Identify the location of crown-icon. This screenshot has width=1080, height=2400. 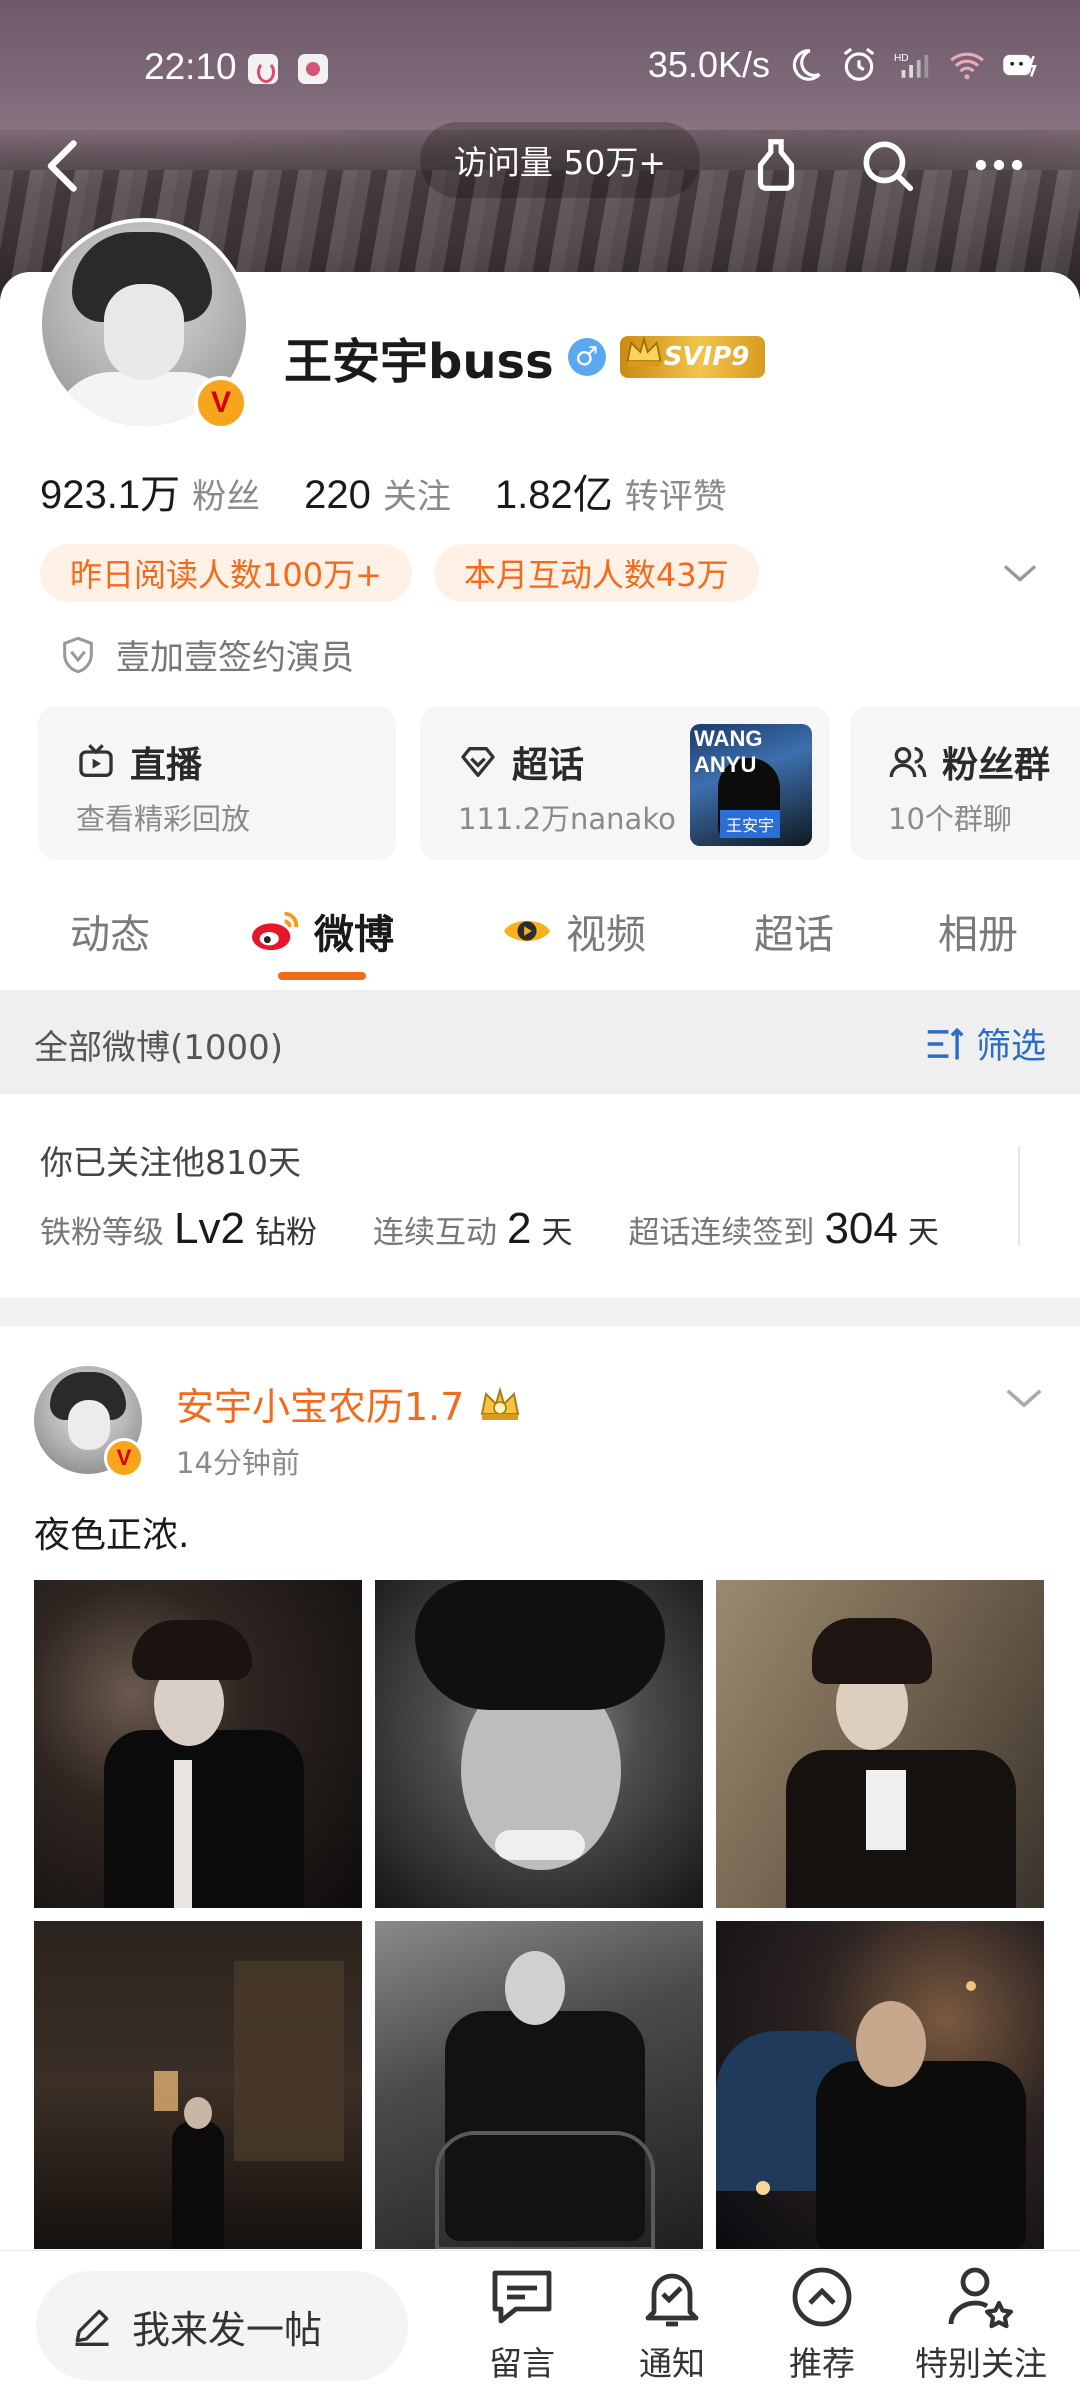
(644, 351).